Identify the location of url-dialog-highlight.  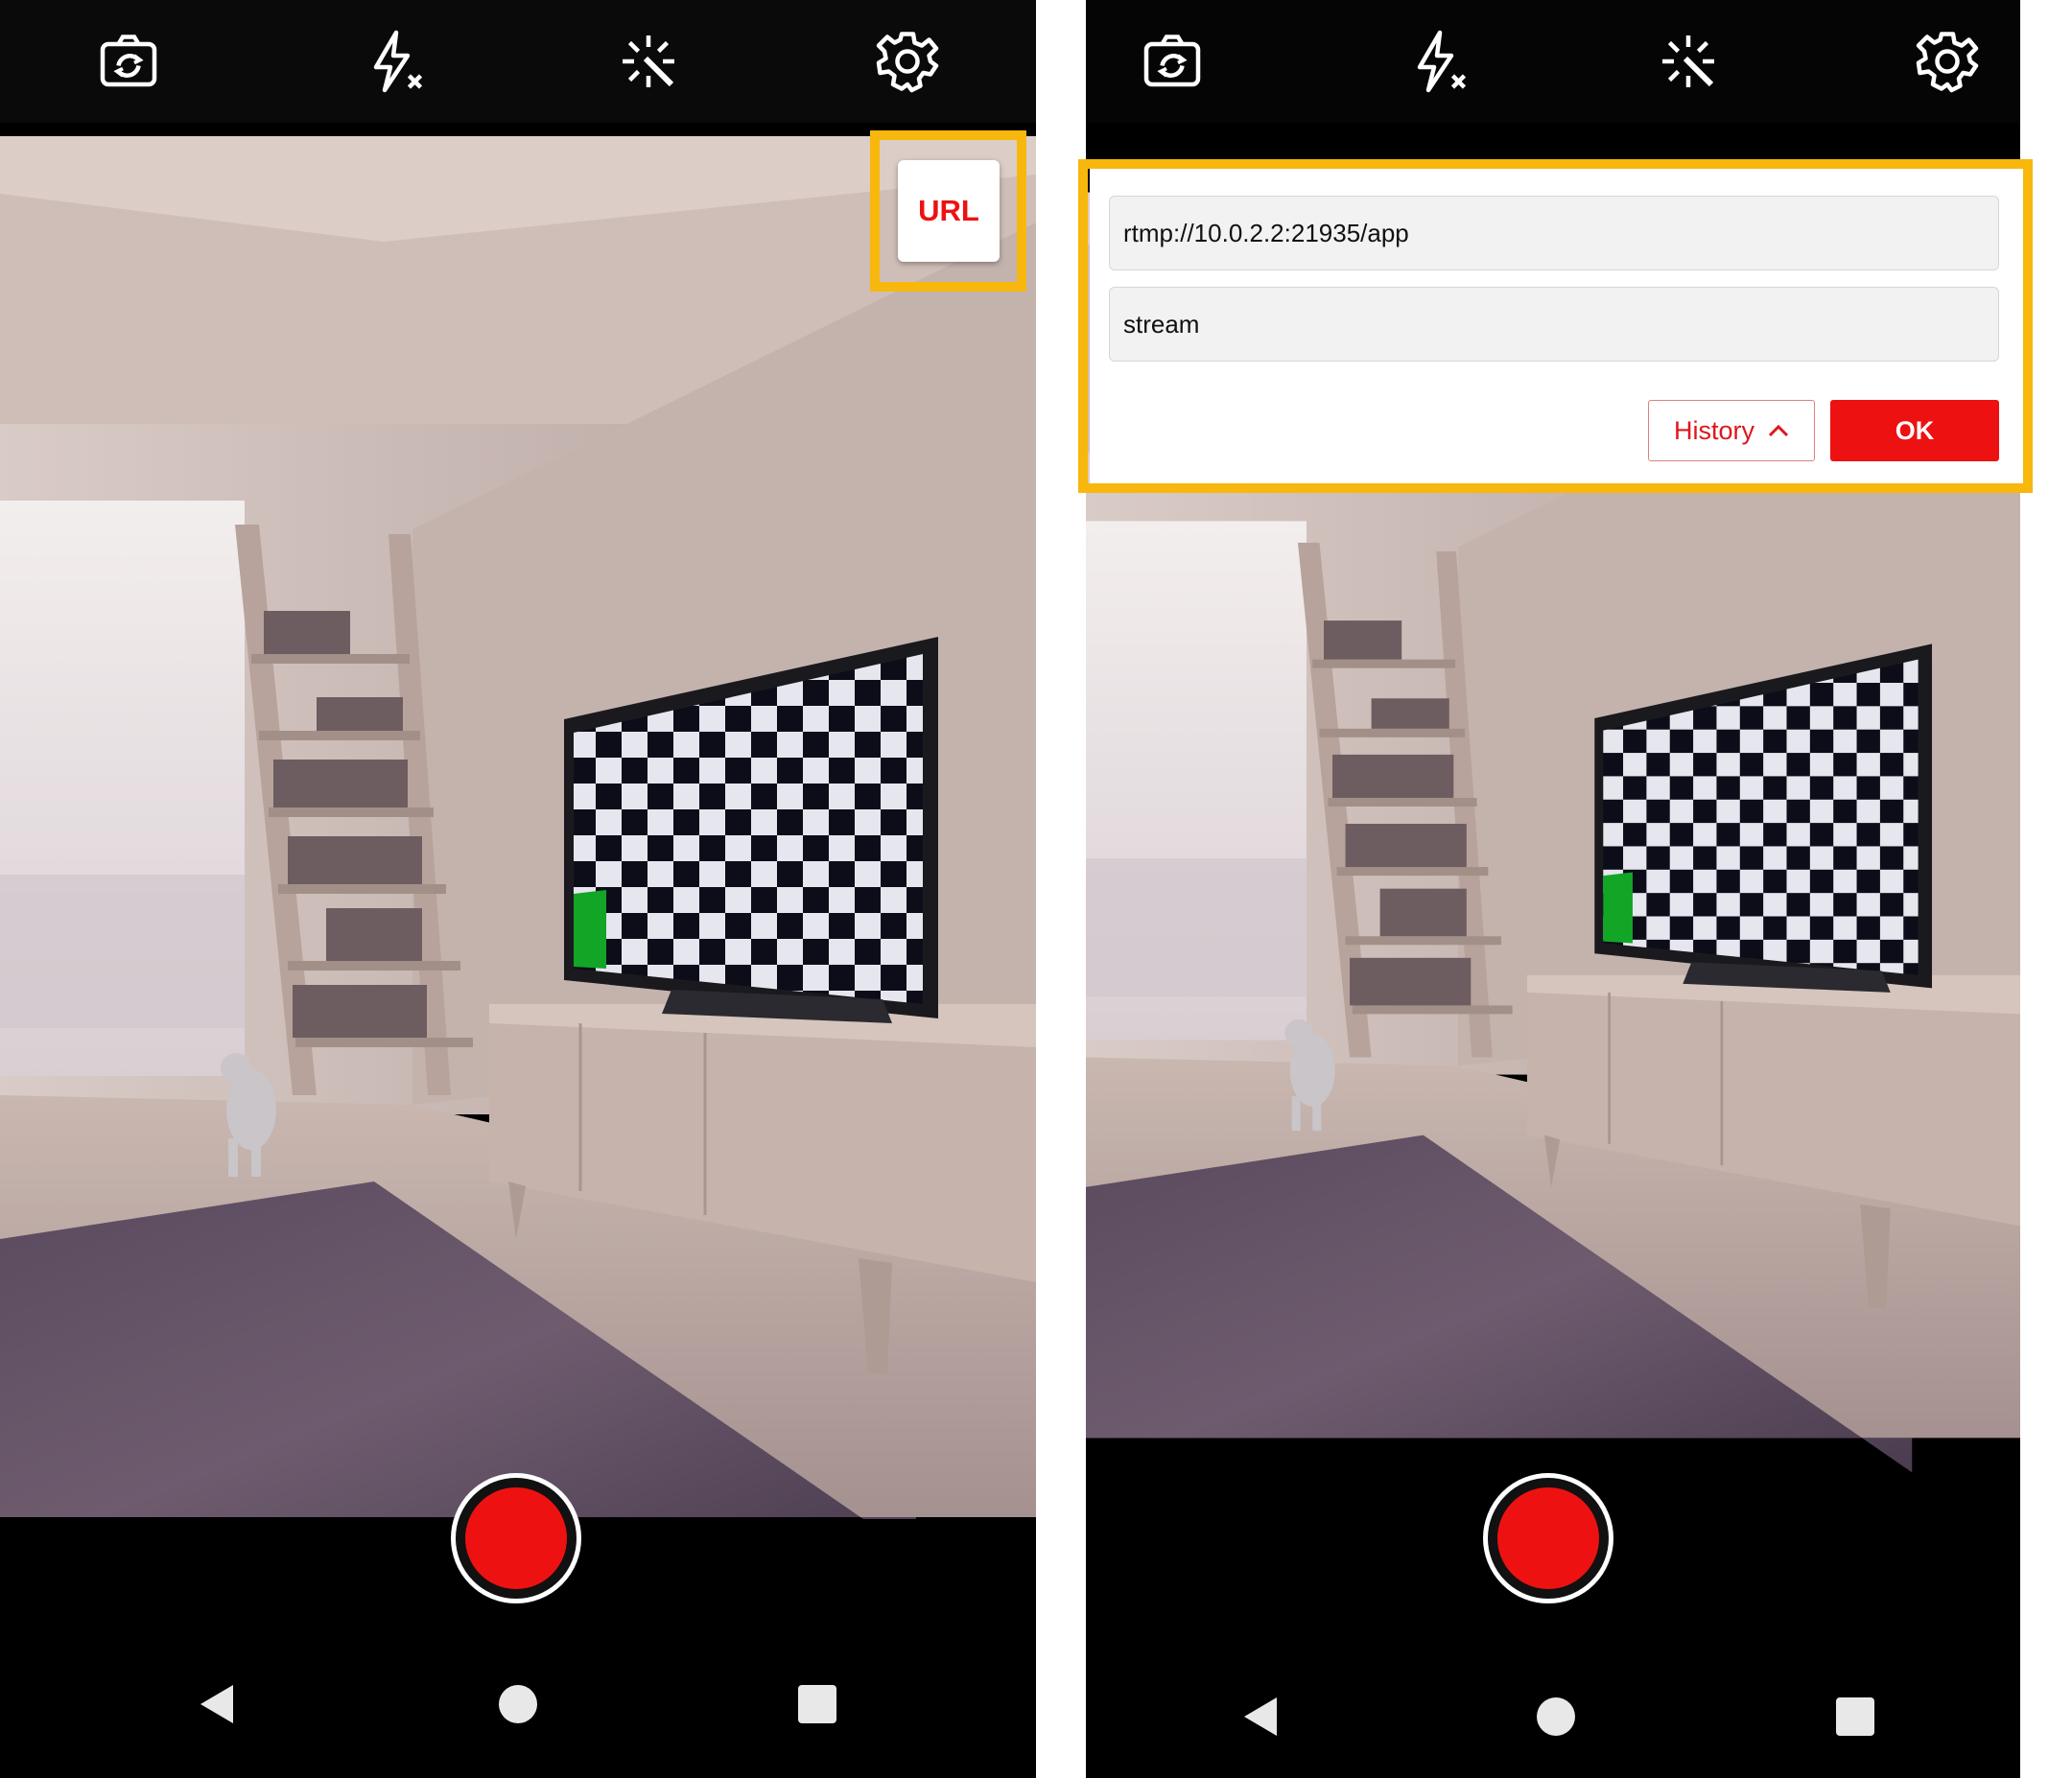
(1555, 326).